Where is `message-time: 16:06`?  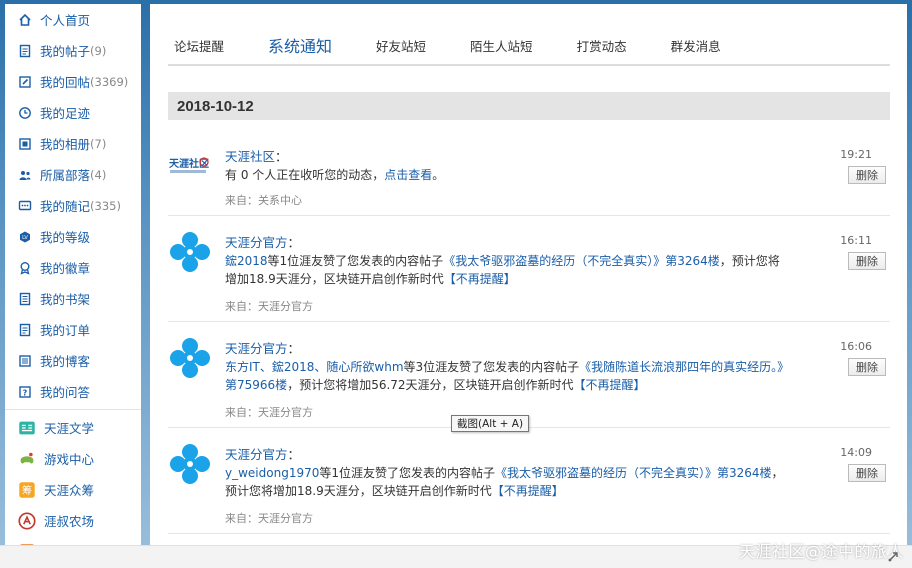
message-time: 16:06 is located at coordinates (856, 346).